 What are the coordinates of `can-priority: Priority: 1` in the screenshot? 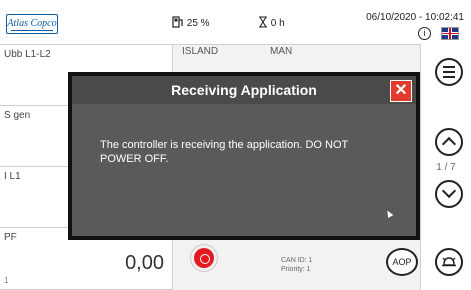 It's located at (296, 269).